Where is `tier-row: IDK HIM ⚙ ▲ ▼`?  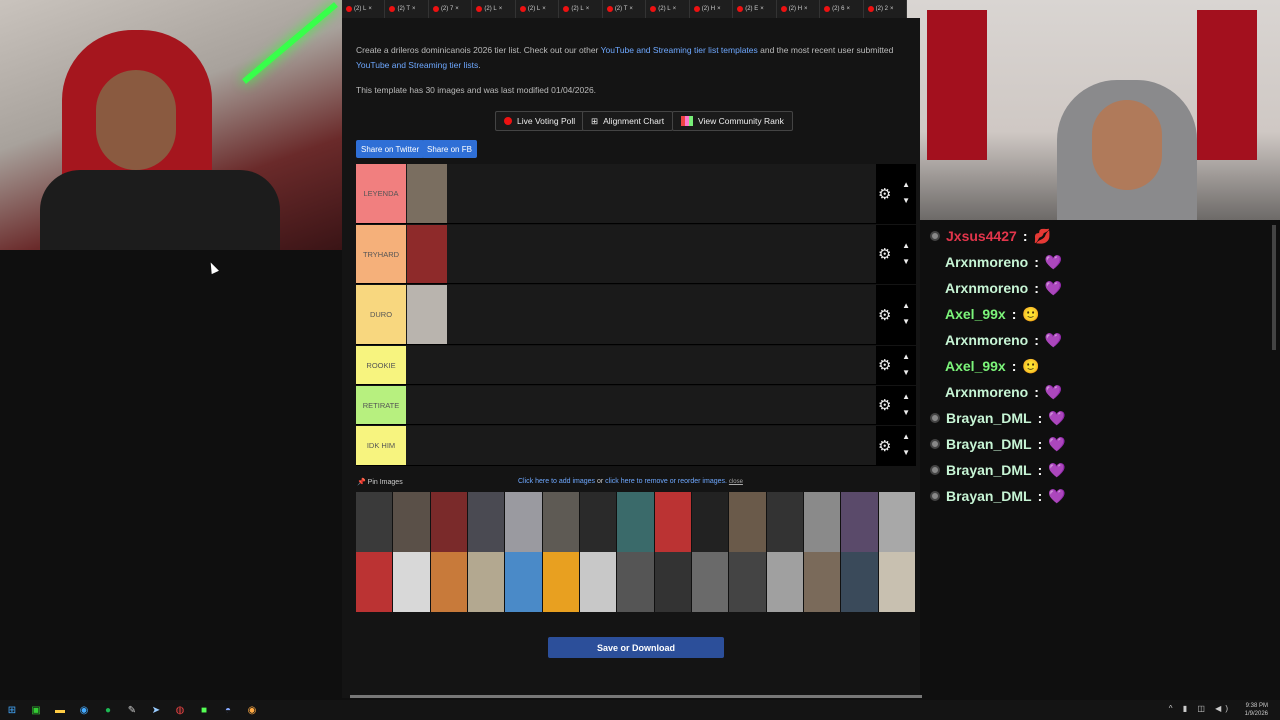
tier-row: IDK HIM ⚙ ▲ ▼ is located at coordinates (636, 446).